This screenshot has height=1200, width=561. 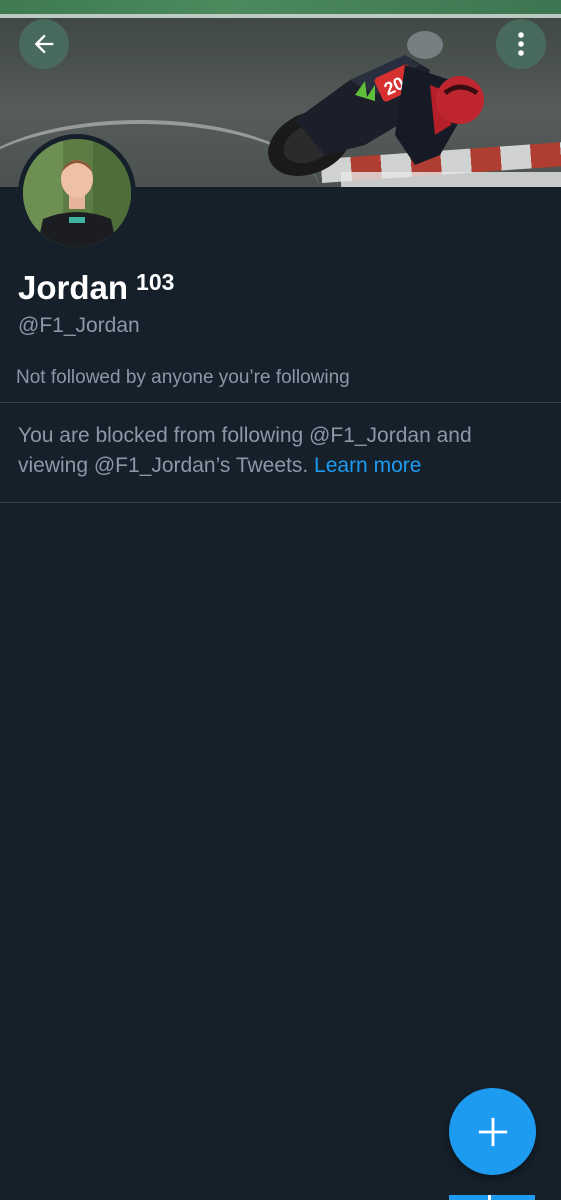 I want to click on learn-more-link: Learn more, so click(x=367, y=465).